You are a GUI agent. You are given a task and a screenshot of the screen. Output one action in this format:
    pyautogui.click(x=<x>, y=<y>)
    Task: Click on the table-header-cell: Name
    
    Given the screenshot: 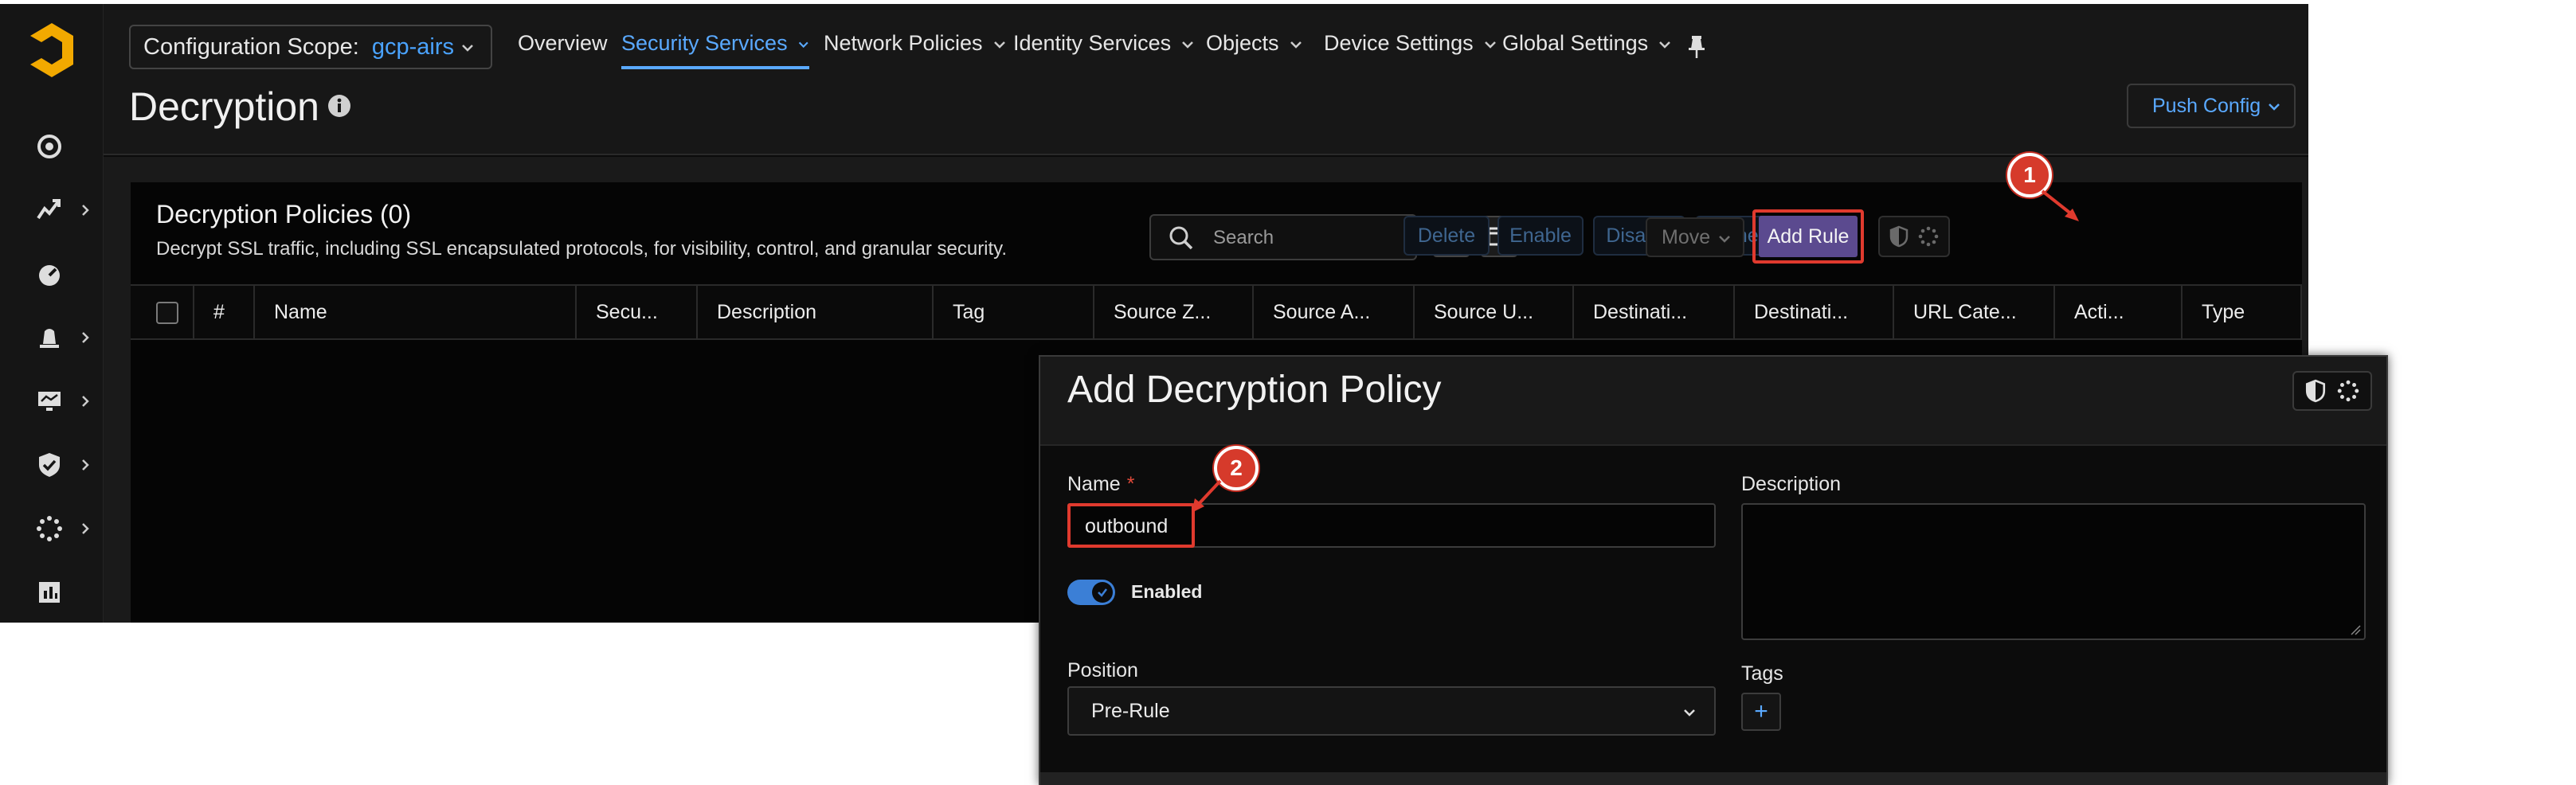 What is the action you would take?
    pyautogui.click(x=416, y=312)
    